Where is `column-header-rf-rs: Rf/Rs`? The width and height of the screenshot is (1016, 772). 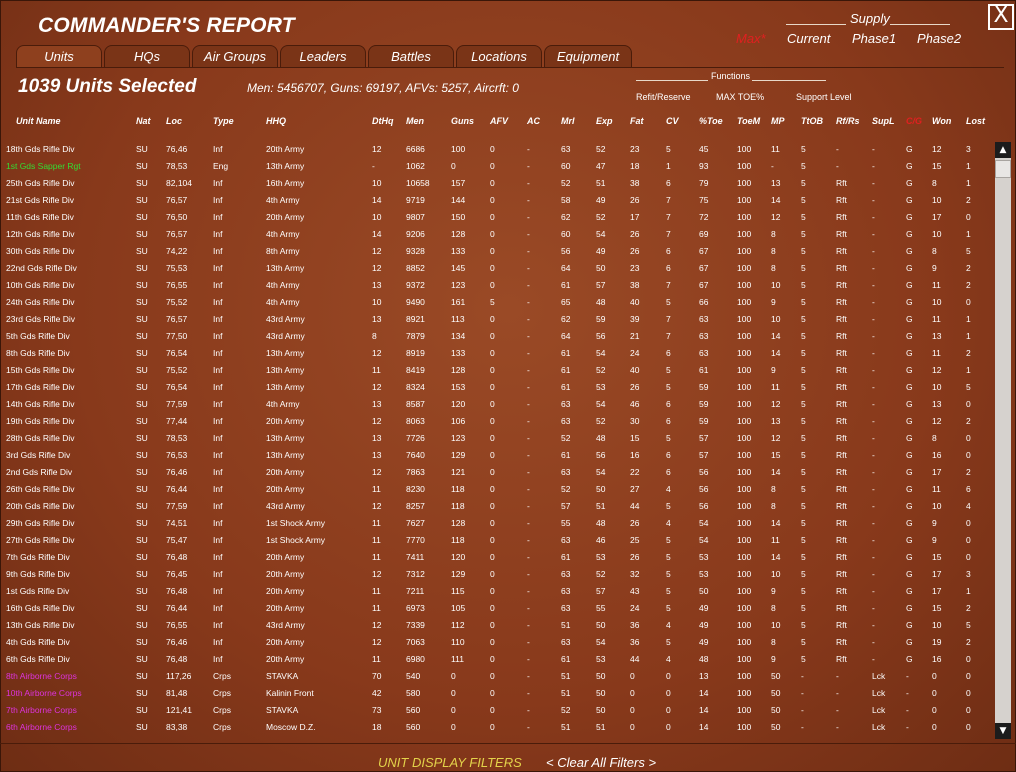 column-header-rf-rs: Rf/Rs is located at coordinates (848, 121).